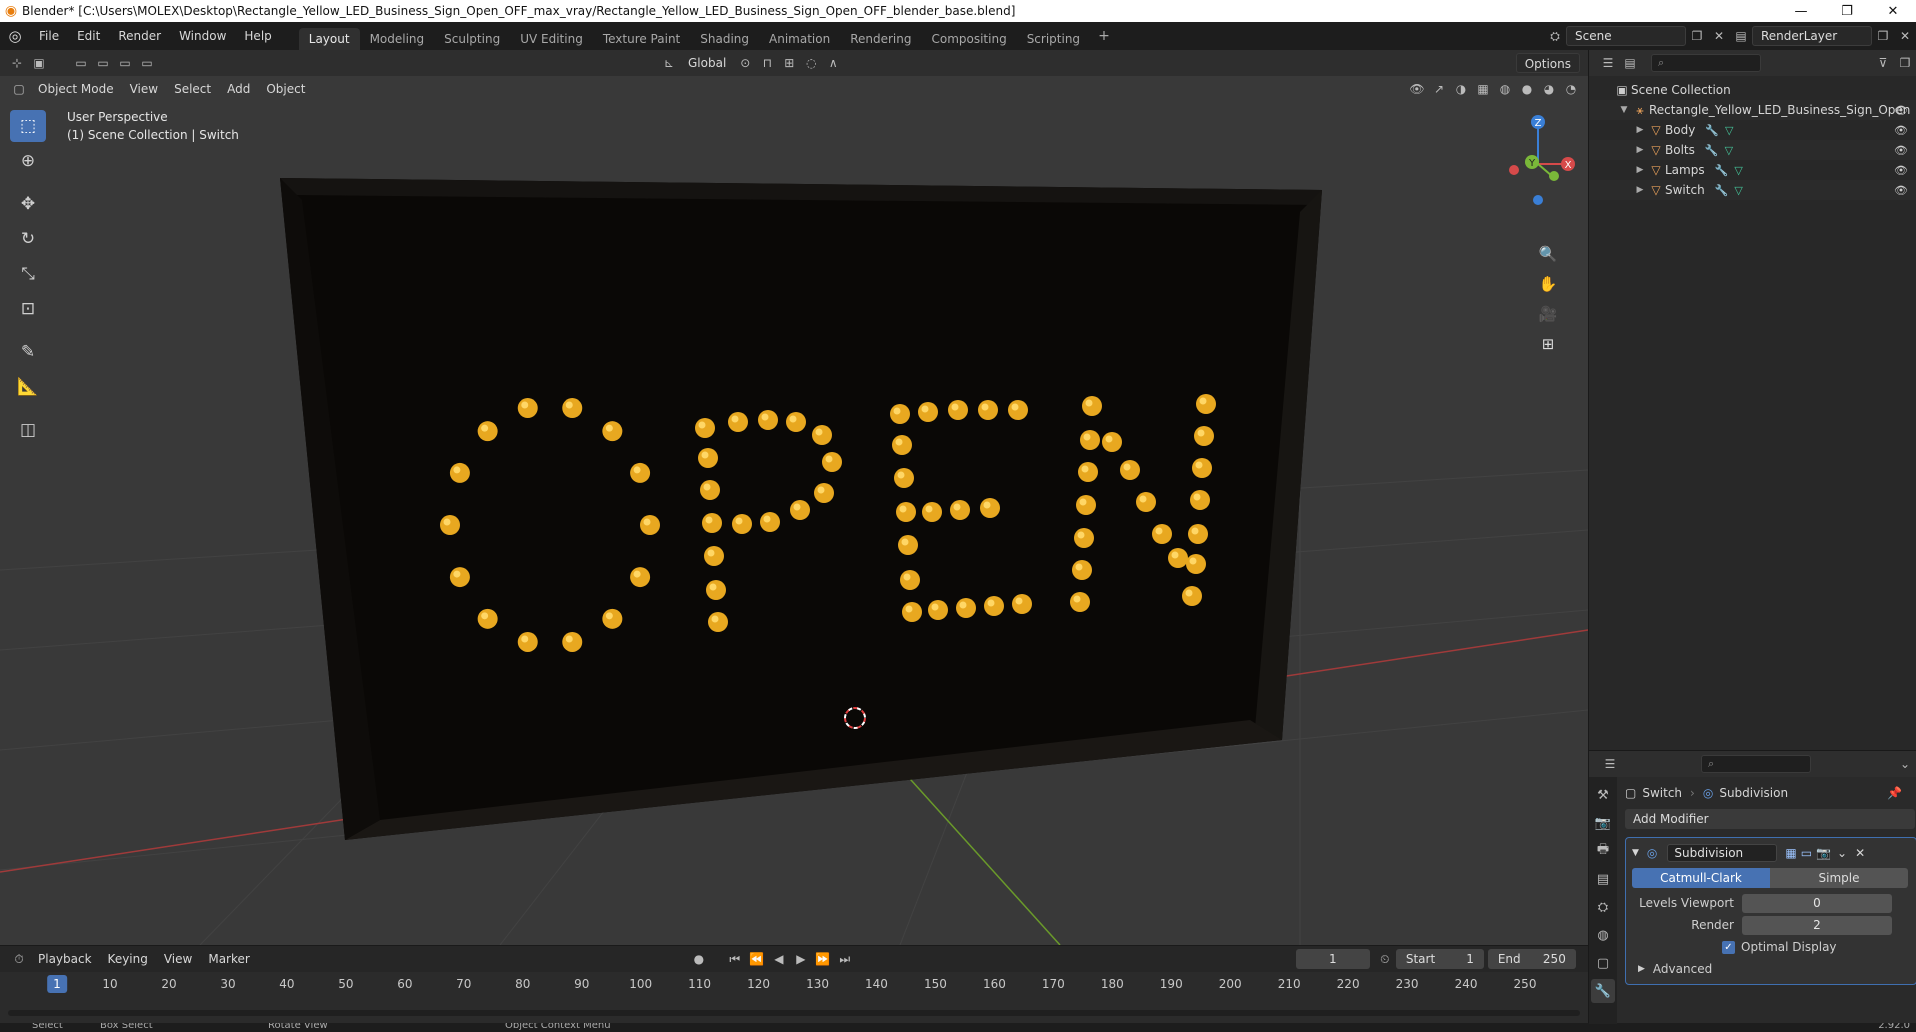 The width and height of the screenshot is (1916, 1032). I want to click on object-mode-dropdown: Object Mode, so click(76, 89).